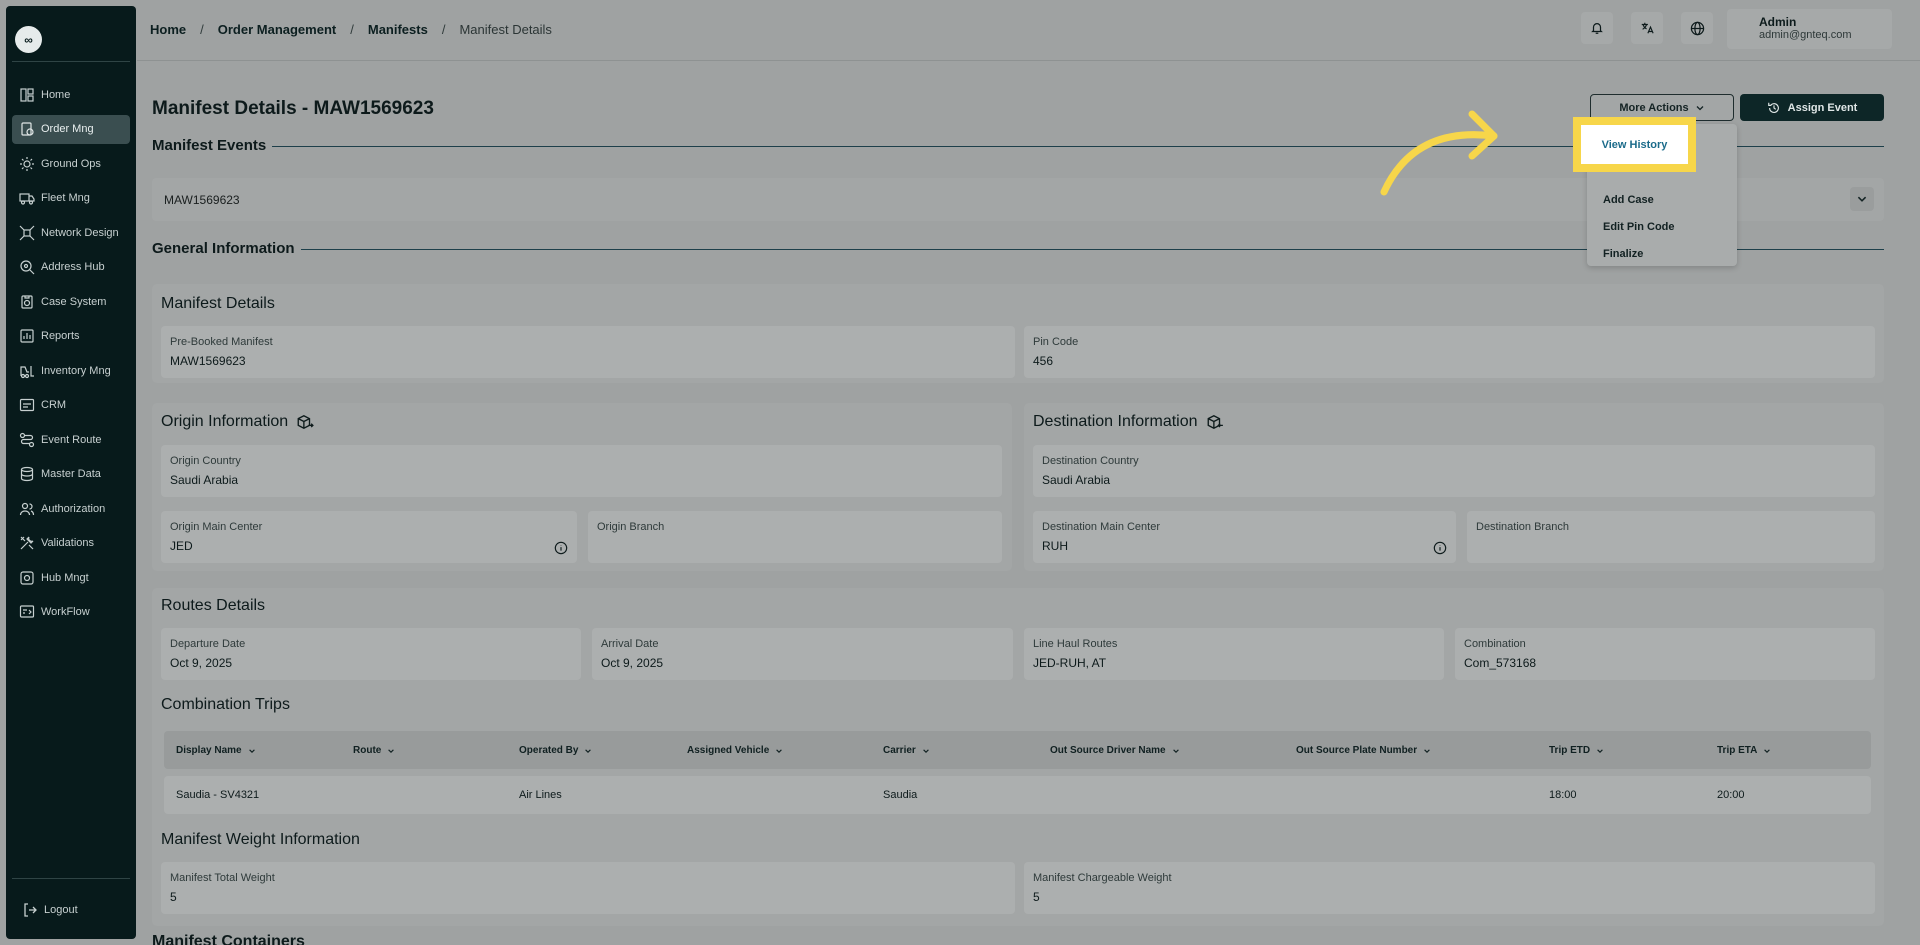 Image resolution: width=1920 pixels, height=945 pixels. I want to click on field-value: JED-RUH, AT, so click(1070, 663).